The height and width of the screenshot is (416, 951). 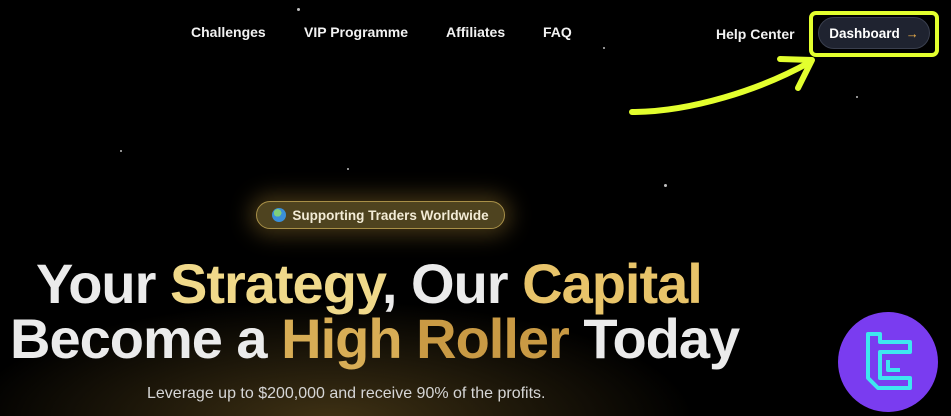 I want to click on globe-icon, so click(x=279, y=215).